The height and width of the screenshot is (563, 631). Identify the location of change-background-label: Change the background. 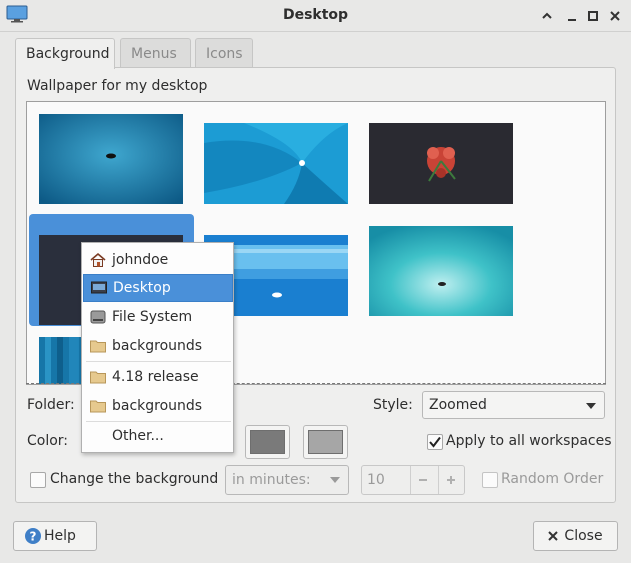
(134, 479).